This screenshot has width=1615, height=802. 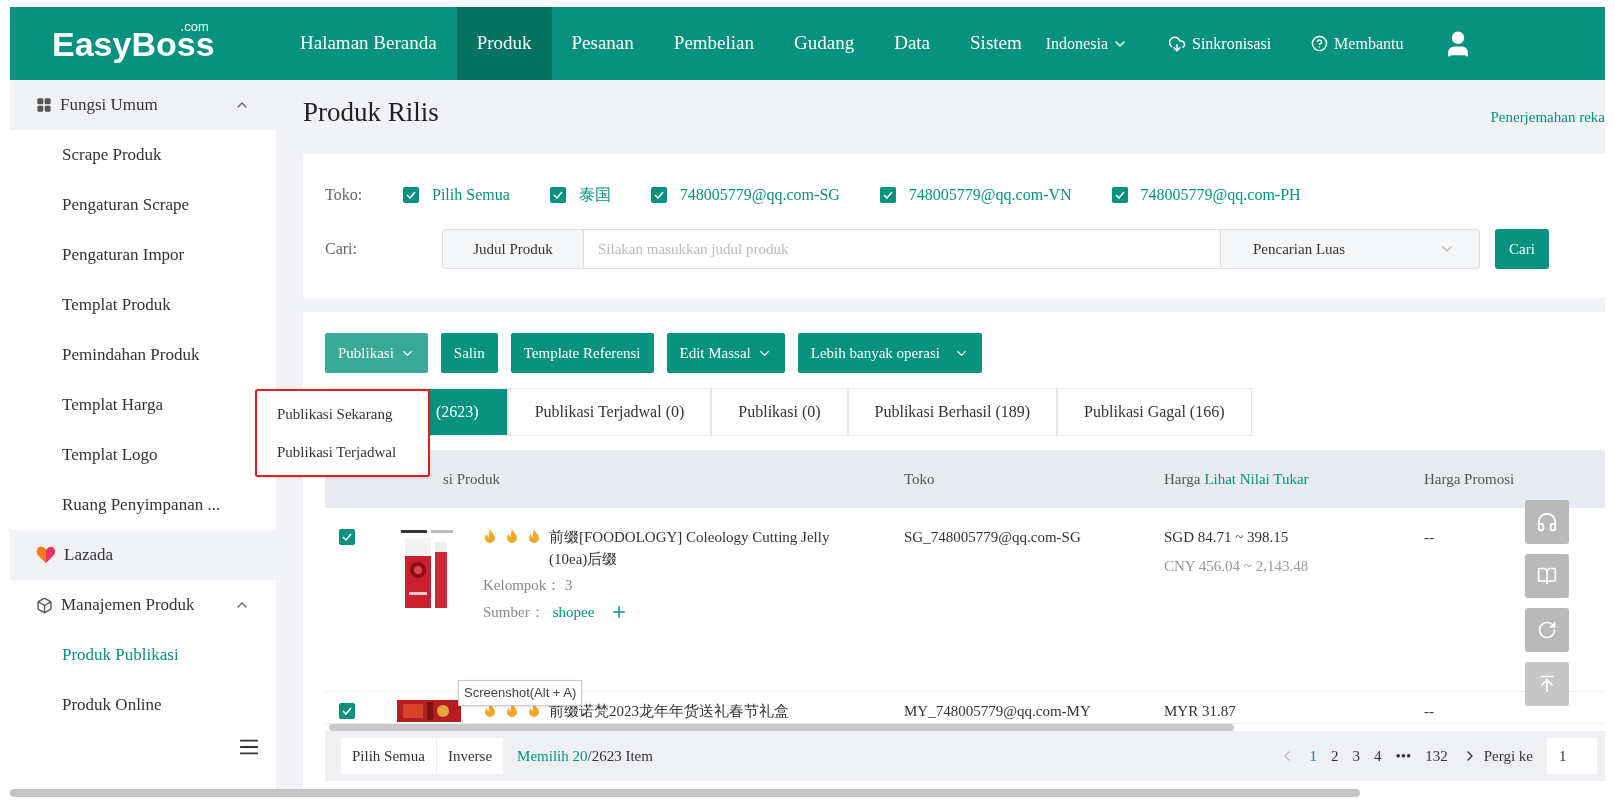 What do you see at coordinates (1182, 479) in the screenshot?
I see `column-header: Harga` at bounding box center [1182, 479].